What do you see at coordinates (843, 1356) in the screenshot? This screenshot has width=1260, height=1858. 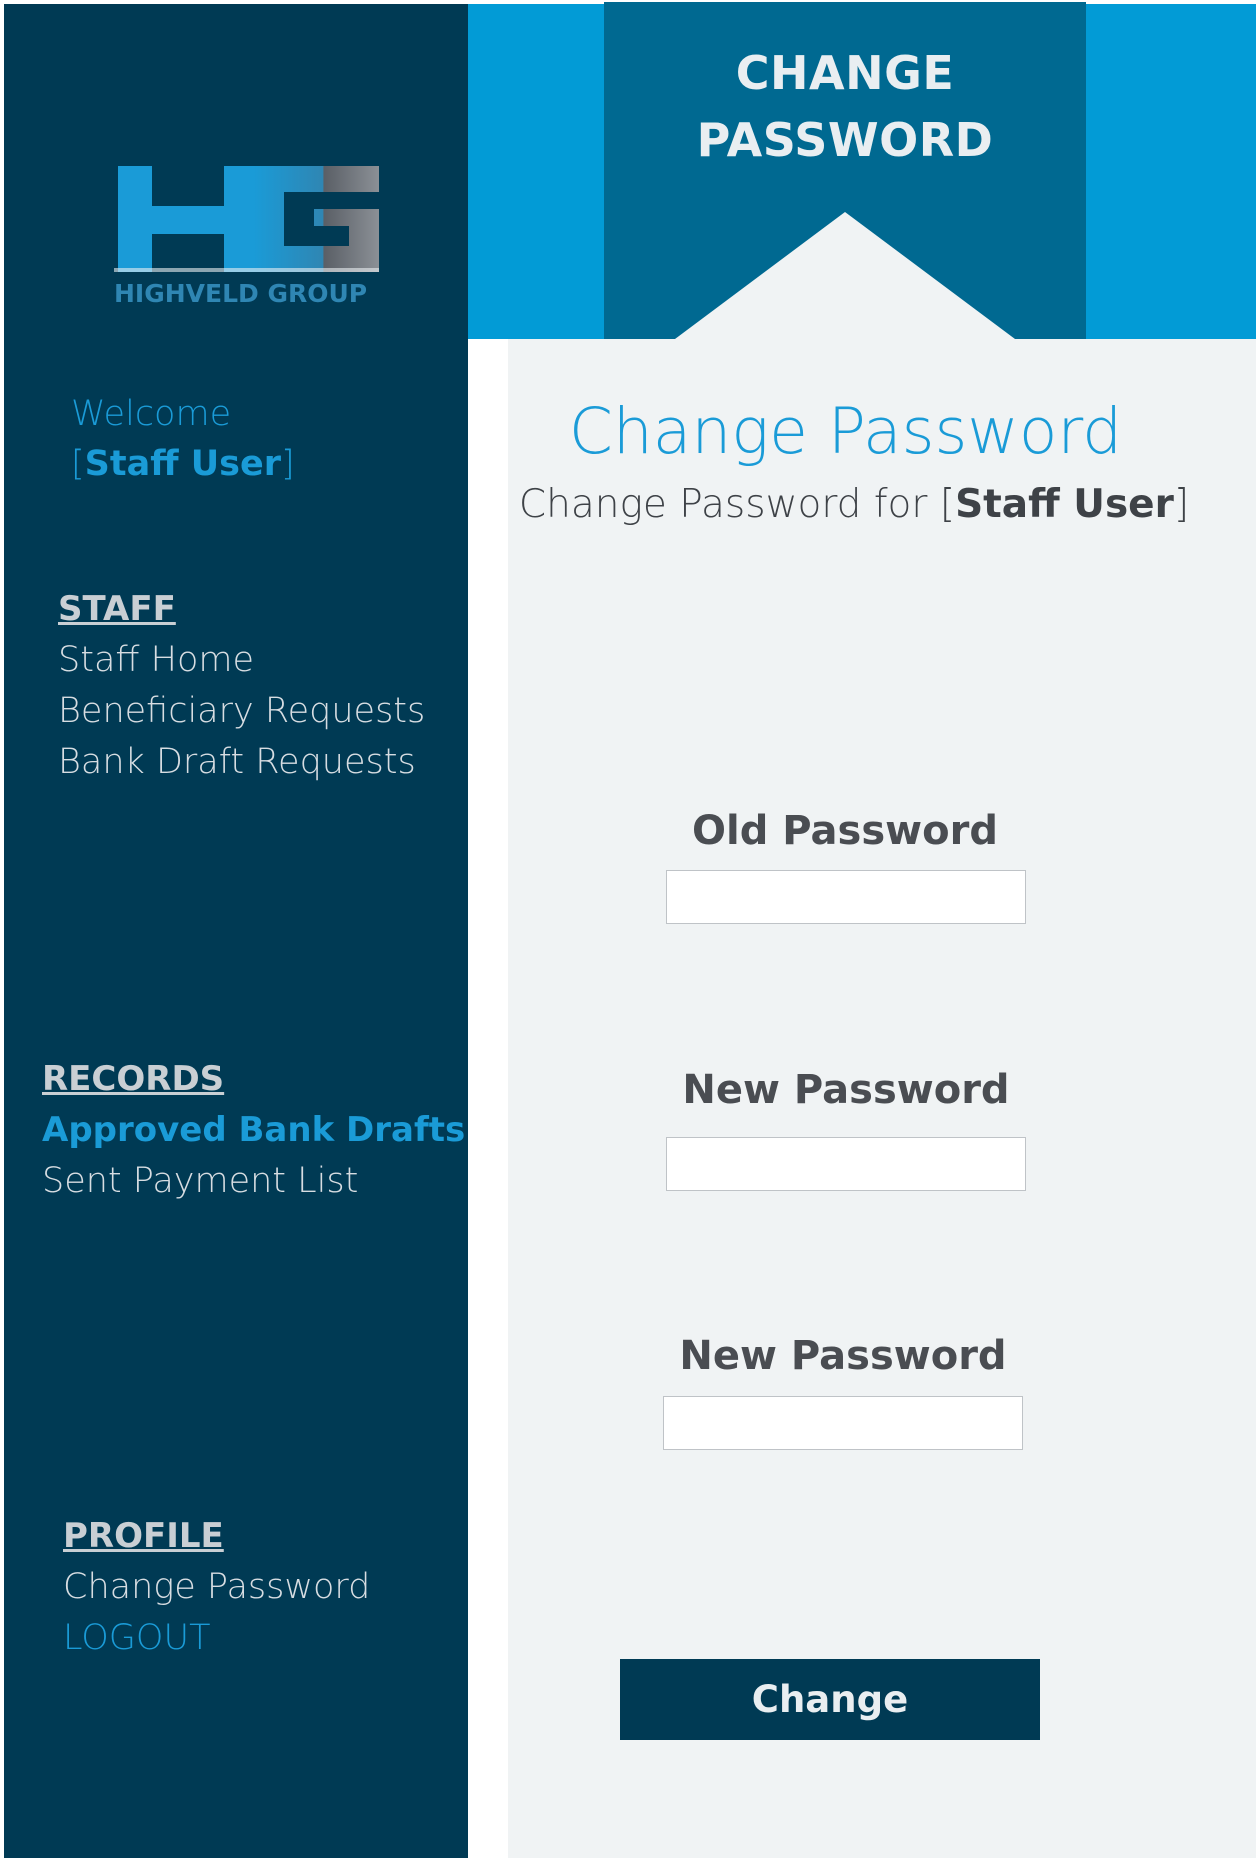 I see `confirm-password-label: New Password` at bounding box center [843, 1356].